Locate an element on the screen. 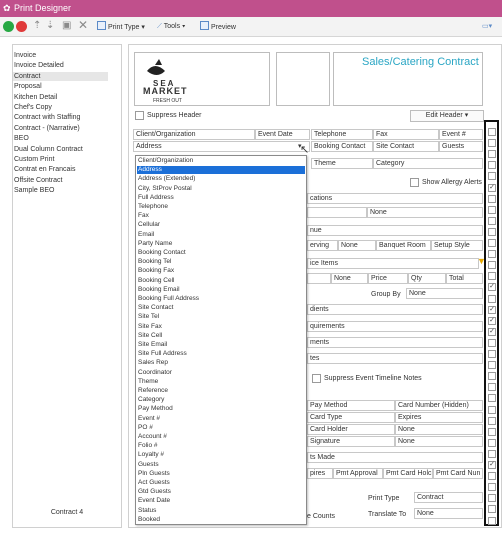  field-invoice-blank is located at coordinates (319, 278).